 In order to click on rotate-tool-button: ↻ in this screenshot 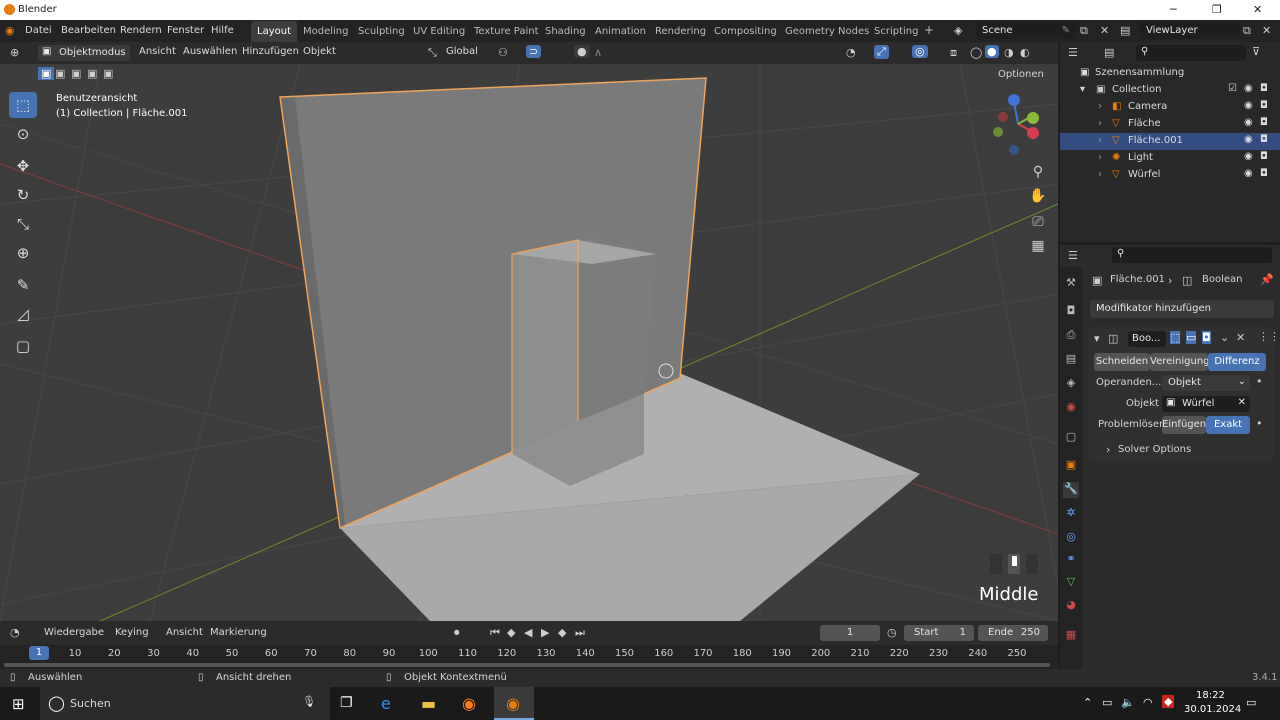, I will do `click(23, 195)`.